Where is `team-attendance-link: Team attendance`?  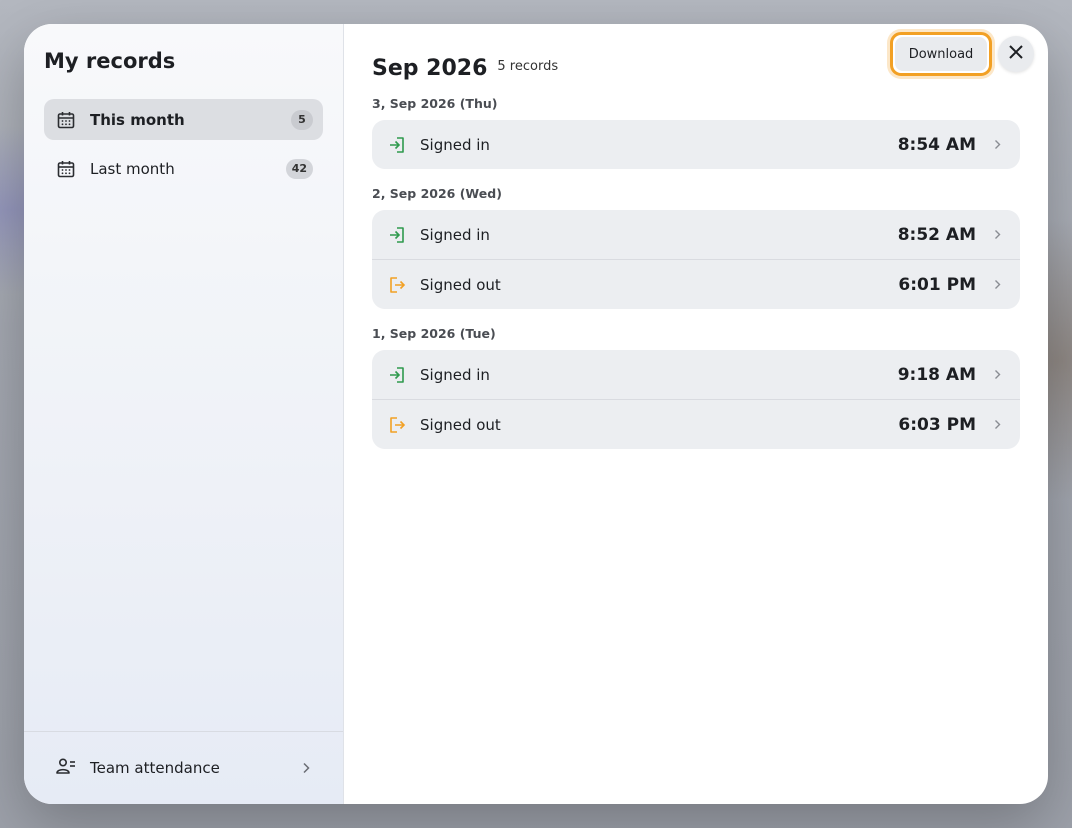
team-attendance-link: Team attendance is located at coordinates (183, 767).